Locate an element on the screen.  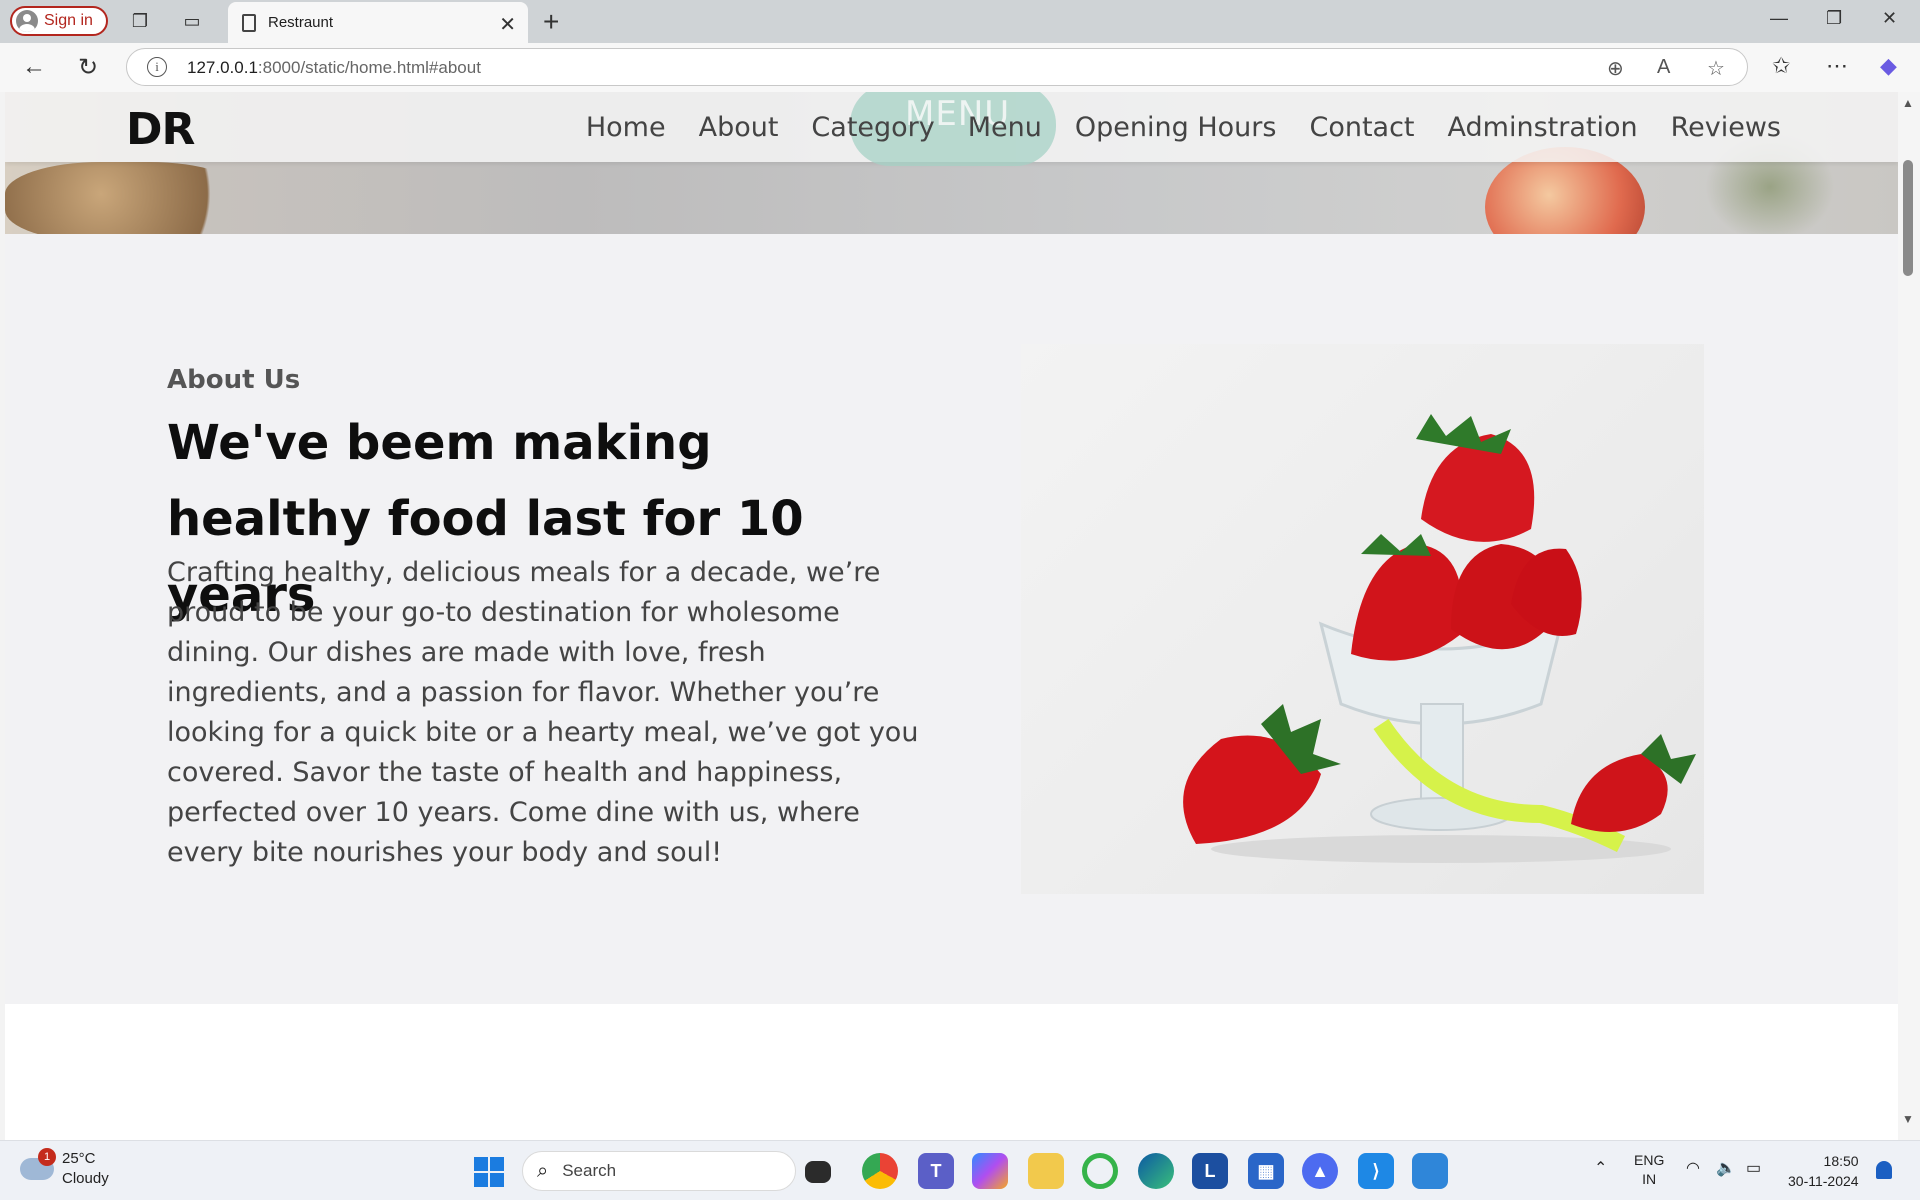
nav-opening-hours: Opening Hours is located at coordinates (1176, 127).